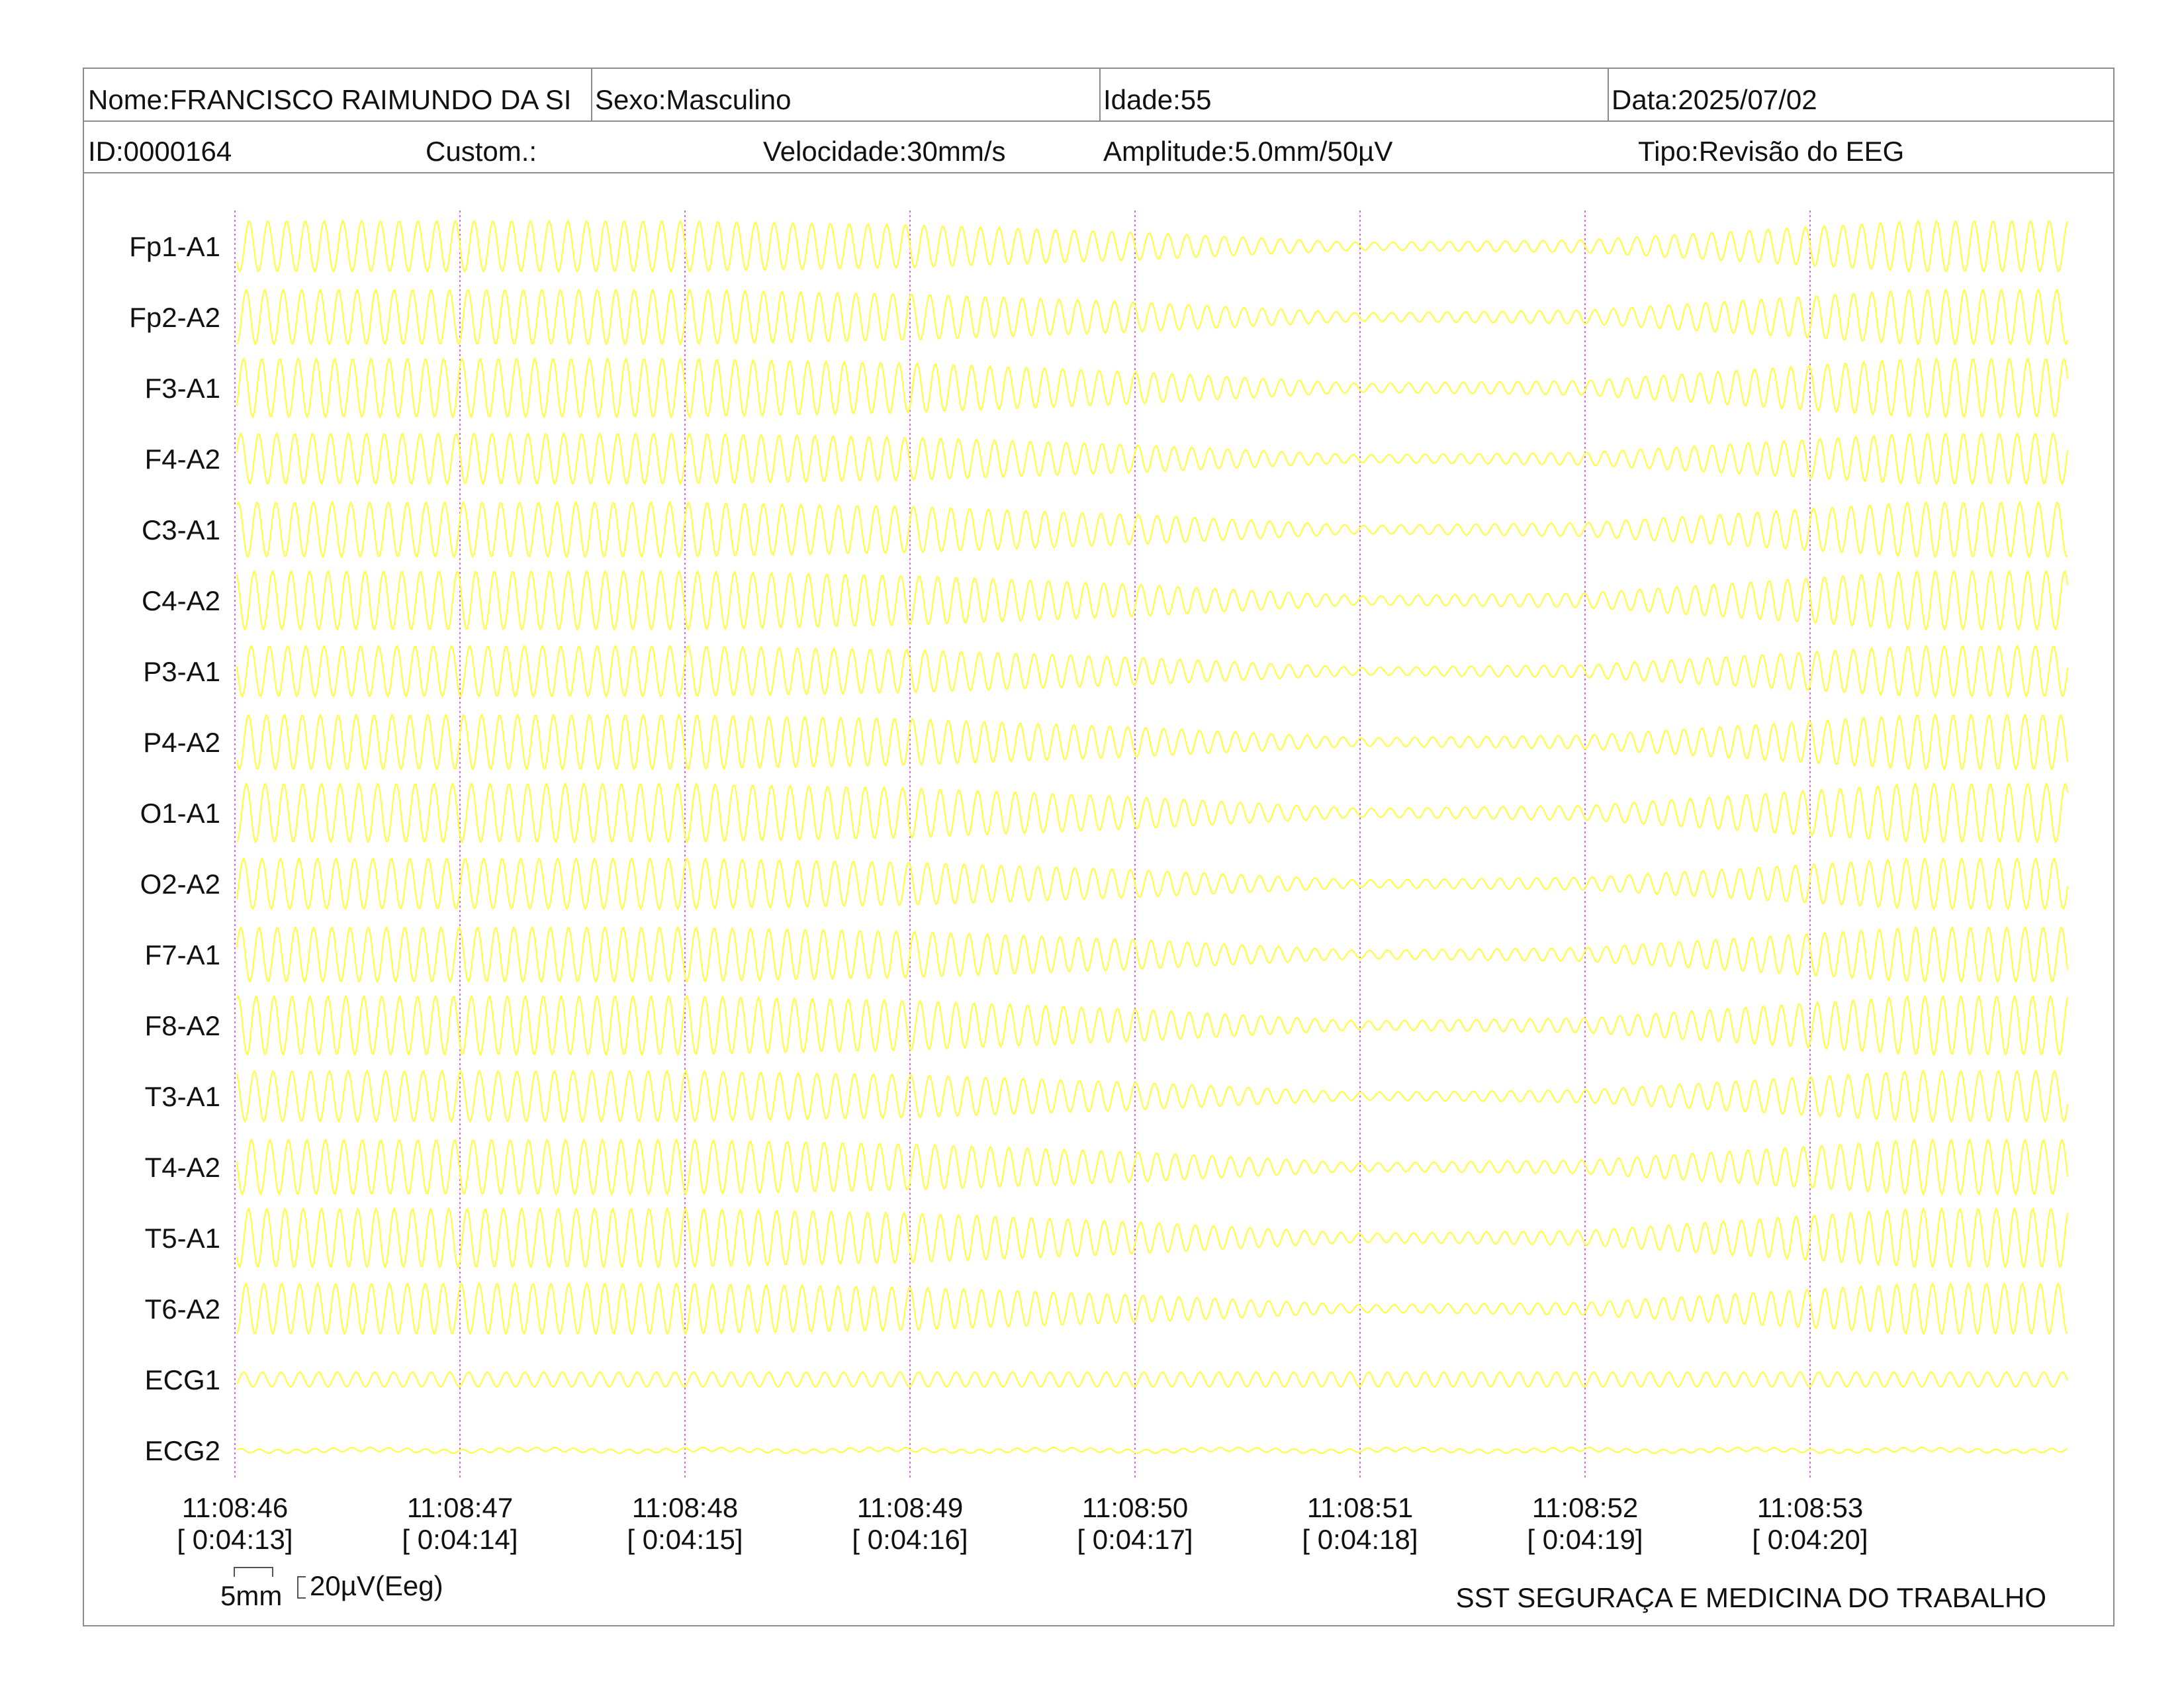 This screenshot has width=2184, height=1688. What do you see at coordinates (182, 1025) in the screenshot?
I see `lead-label: F8-A2` at bounding box center [182, 1025].